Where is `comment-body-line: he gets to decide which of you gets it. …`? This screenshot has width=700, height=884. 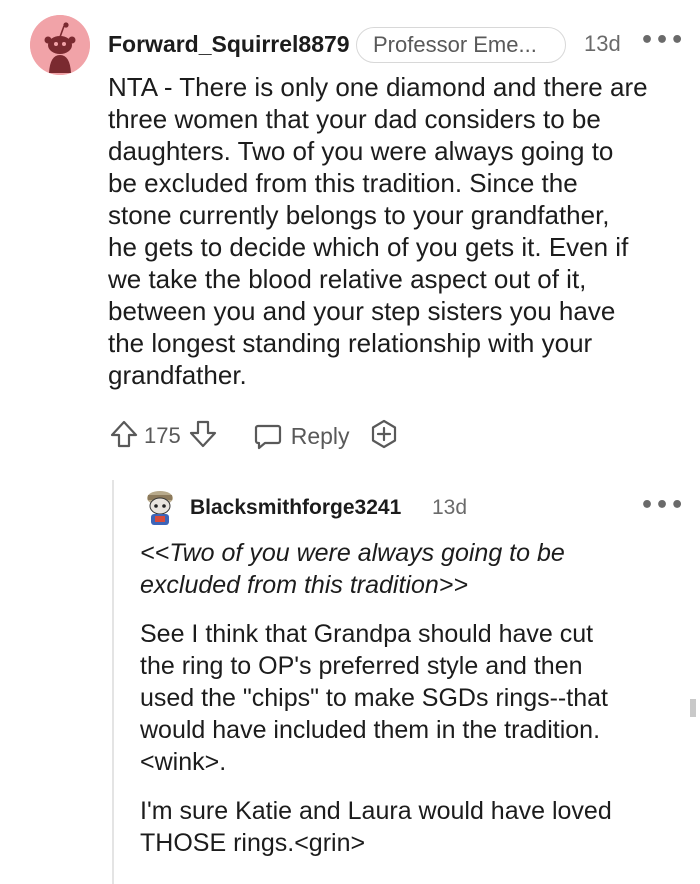
comment-body-line: he gets to decide which of you gets it. … is located at coordinates (368, 247).